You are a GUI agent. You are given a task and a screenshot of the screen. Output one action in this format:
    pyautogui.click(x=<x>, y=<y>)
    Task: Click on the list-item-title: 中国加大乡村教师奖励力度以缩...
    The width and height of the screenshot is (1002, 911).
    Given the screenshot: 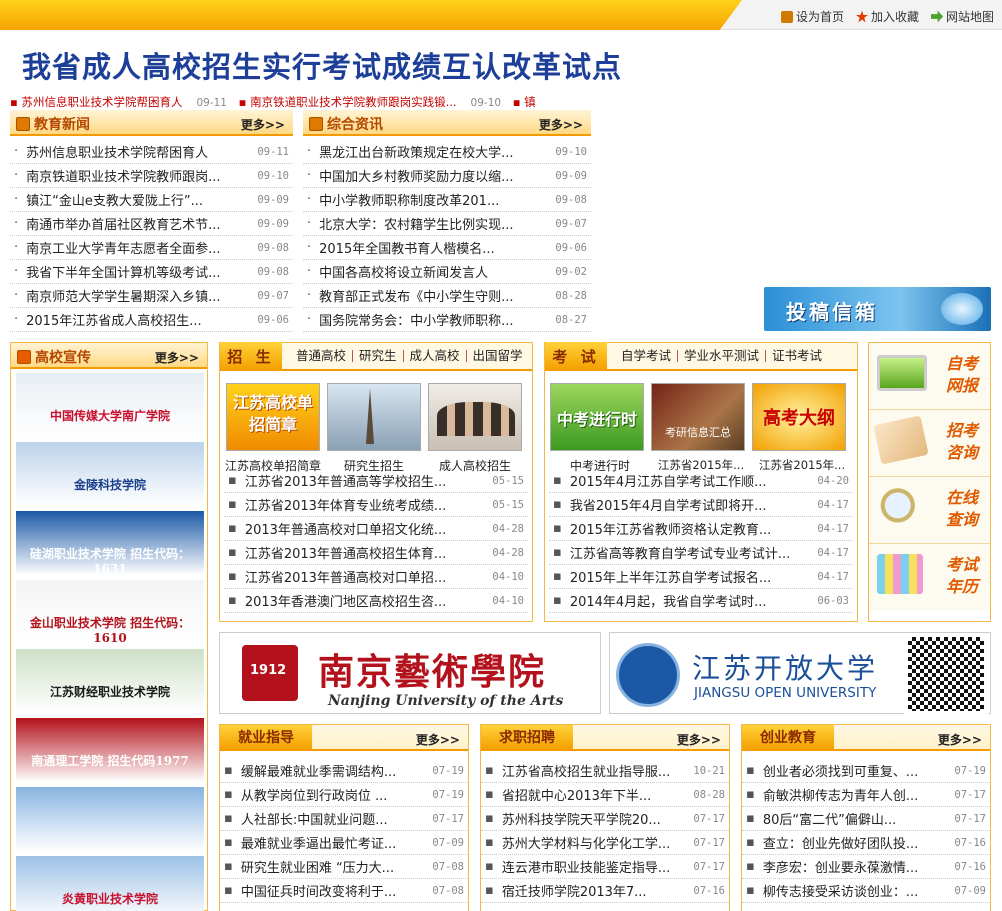 What is the action you would take?
    pyautogui.click(x=434, y=175)
    